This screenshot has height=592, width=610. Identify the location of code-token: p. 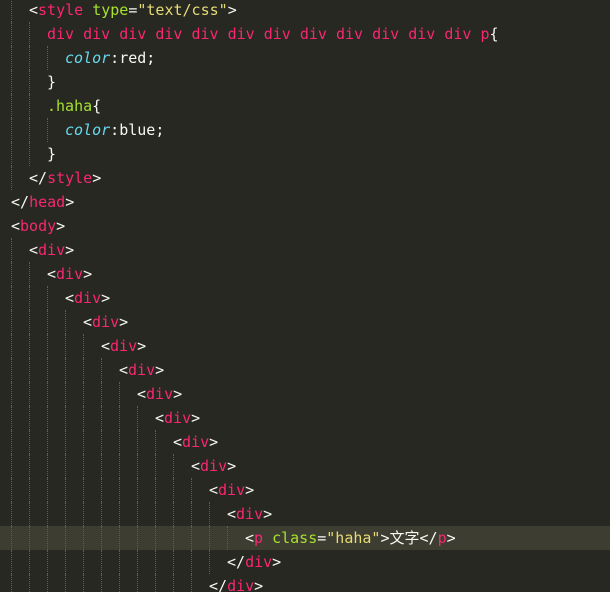
(259, 538).